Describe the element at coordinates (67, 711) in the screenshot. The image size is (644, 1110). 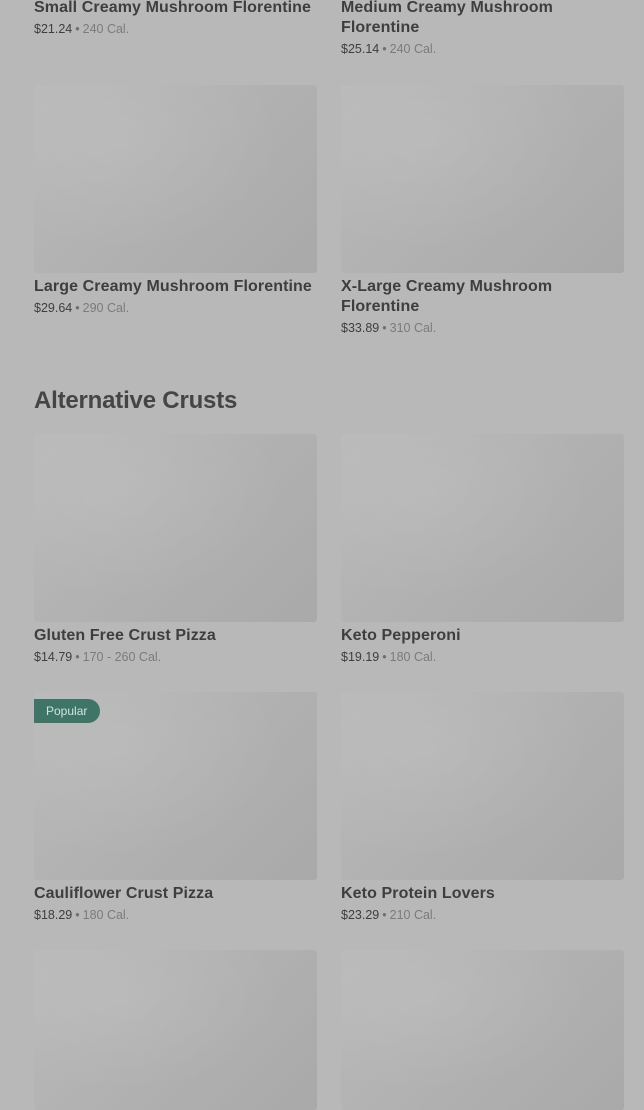
I see `popular-badge: Popular` at that location.